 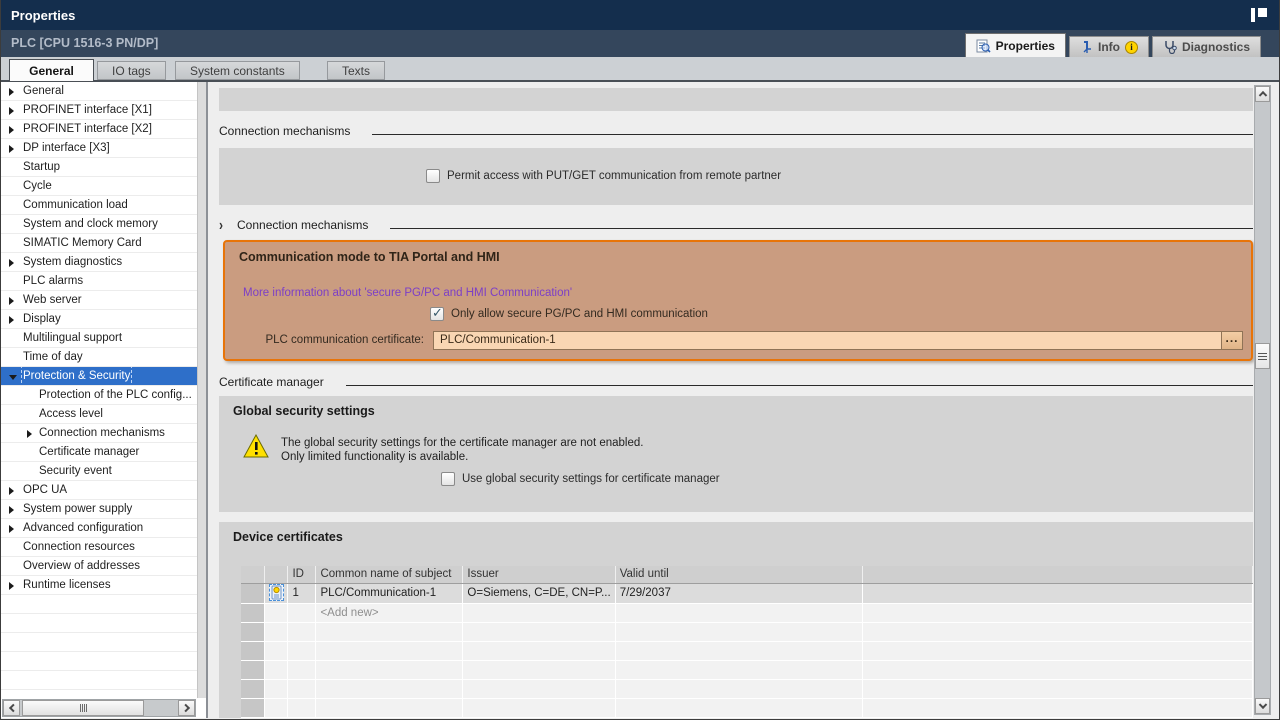 I want to click on tab-io-tags: IO tags, so click(x=131, y=70).